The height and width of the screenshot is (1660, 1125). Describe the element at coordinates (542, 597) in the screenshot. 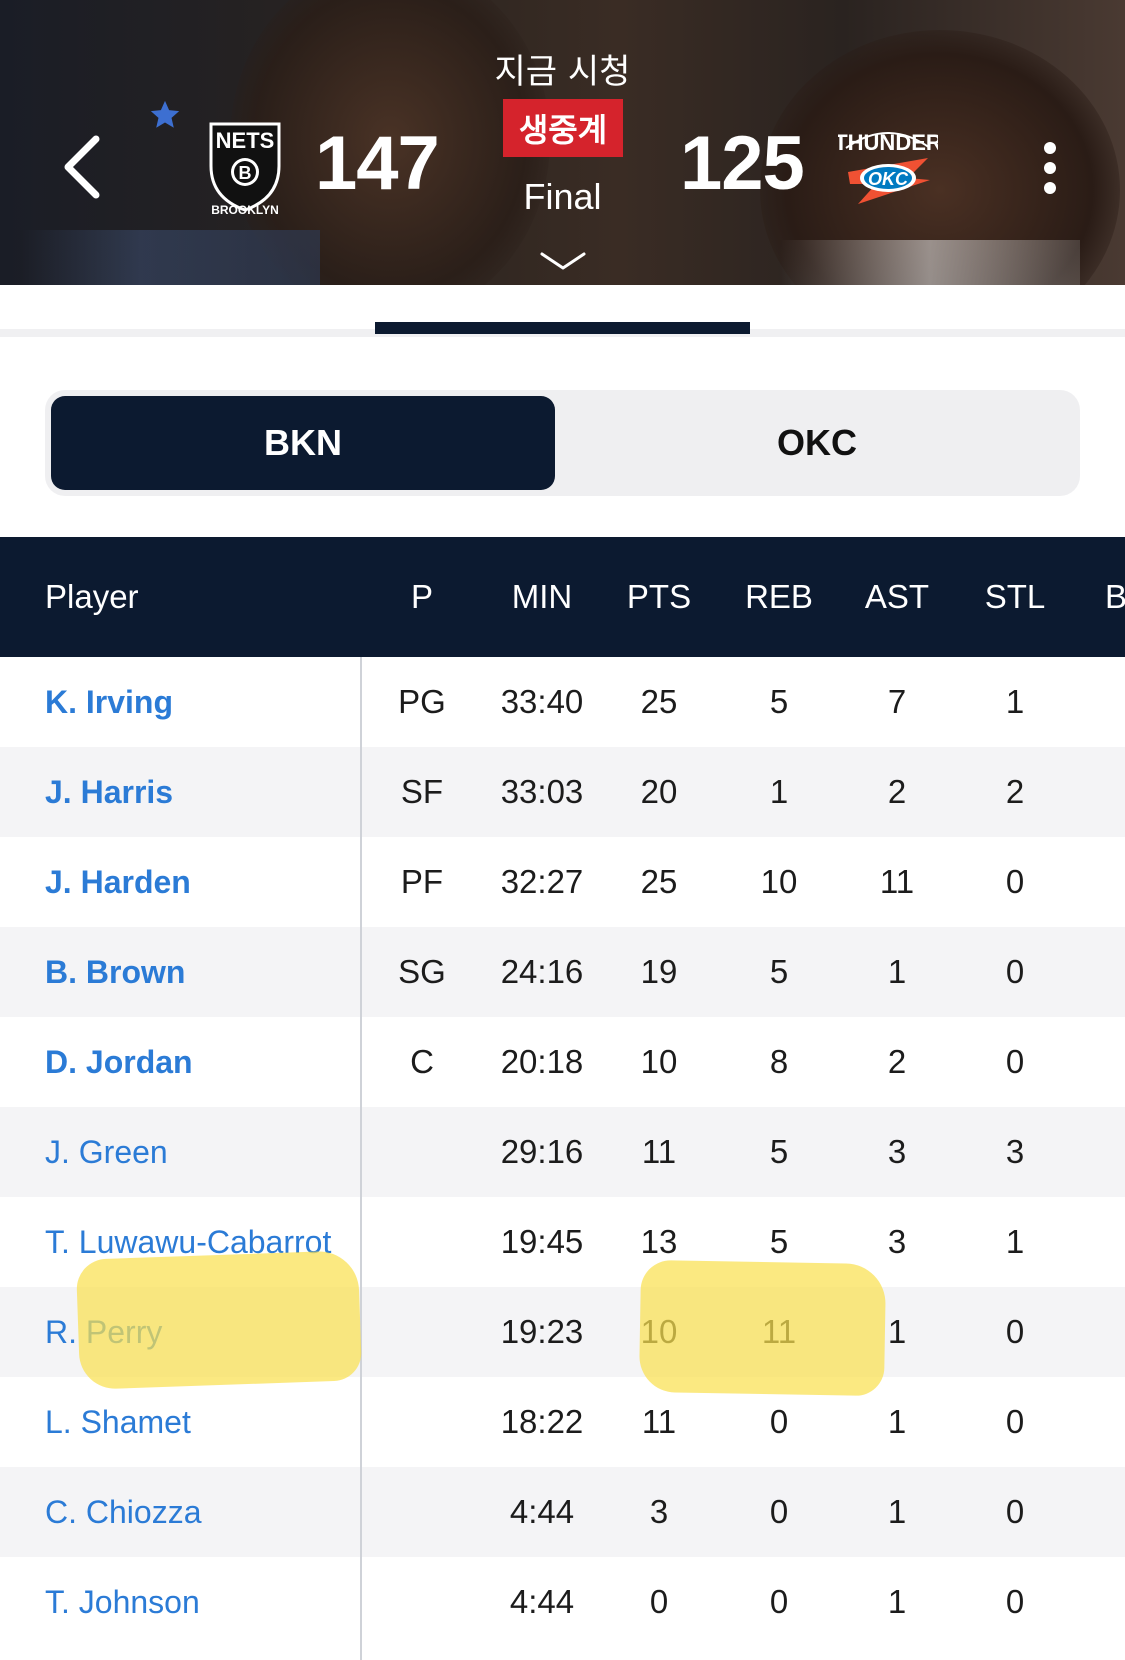

I see `column-header-min: MIN` at that location.